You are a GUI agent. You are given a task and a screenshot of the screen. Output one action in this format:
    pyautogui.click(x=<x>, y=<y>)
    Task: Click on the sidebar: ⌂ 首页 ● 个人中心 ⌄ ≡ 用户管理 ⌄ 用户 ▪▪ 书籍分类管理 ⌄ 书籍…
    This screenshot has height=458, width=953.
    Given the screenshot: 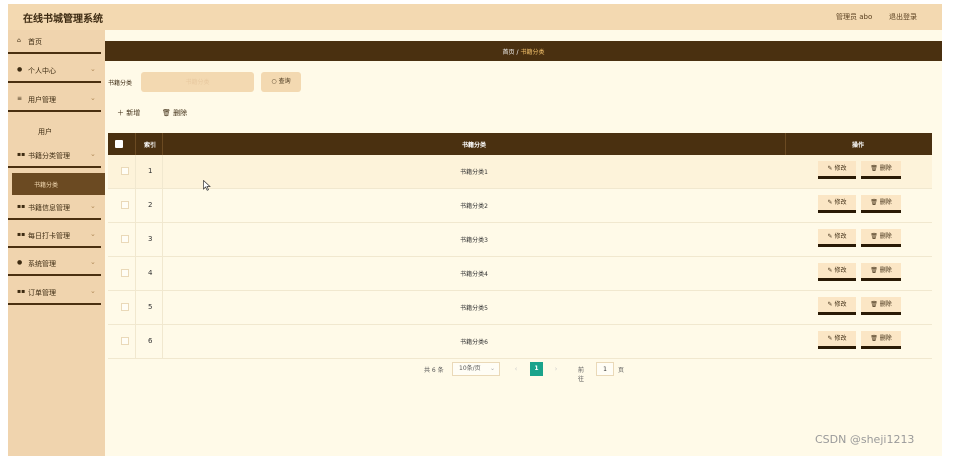 What is the action you would take?
    pyautogui.click(x=56, y=243)
    